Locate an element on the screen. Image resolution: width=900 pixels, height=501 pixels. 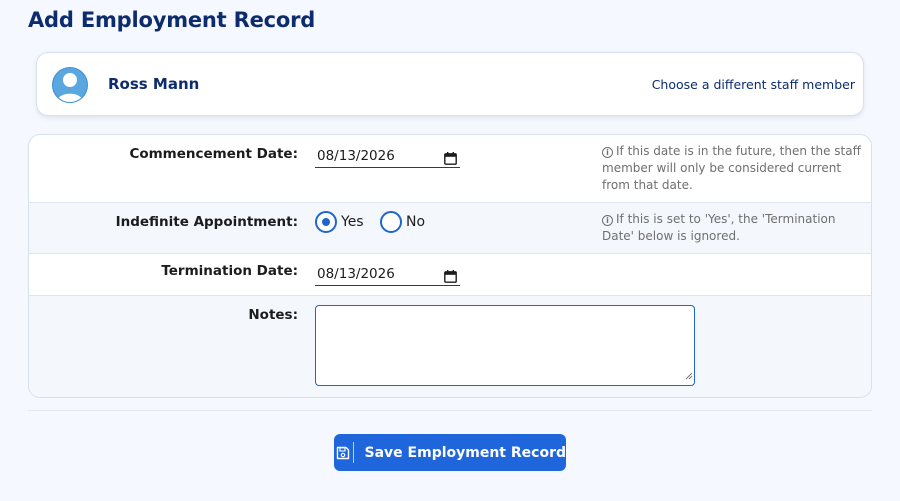
choose-different-staff-link: Choose a different staff member is located at coordinates (753, 84).